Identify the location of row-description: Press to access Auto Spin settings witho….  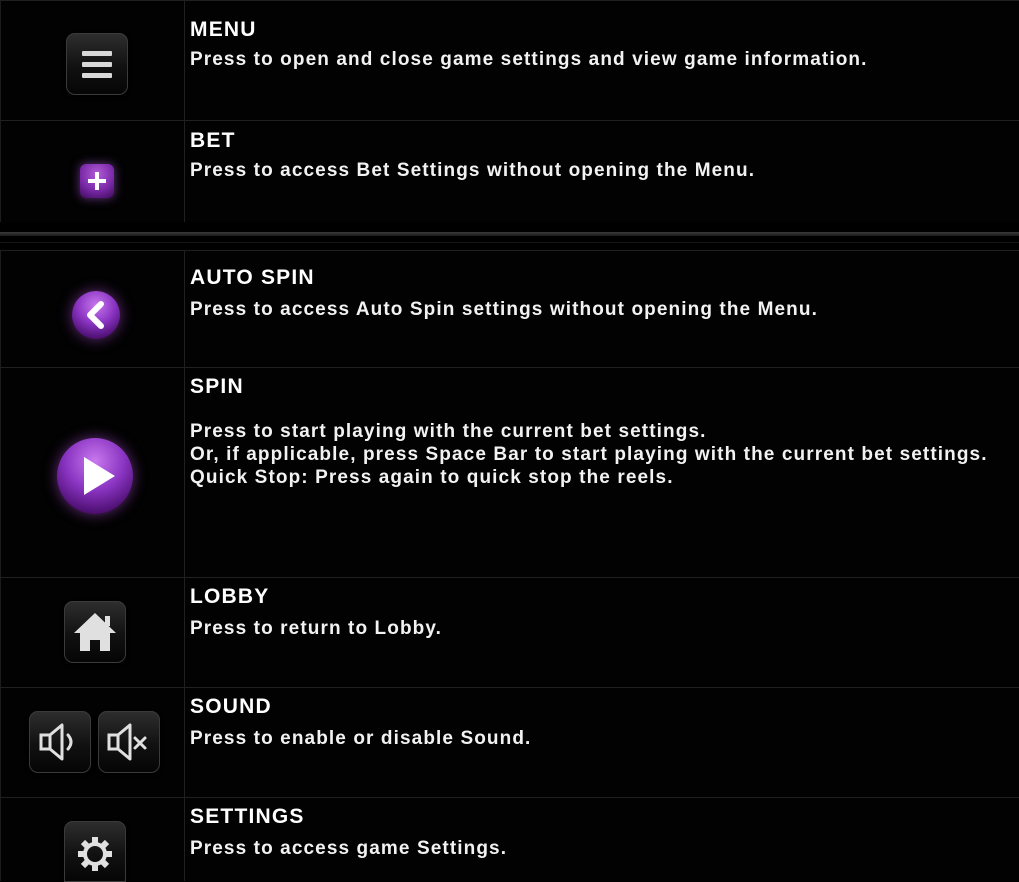
(504, 309).